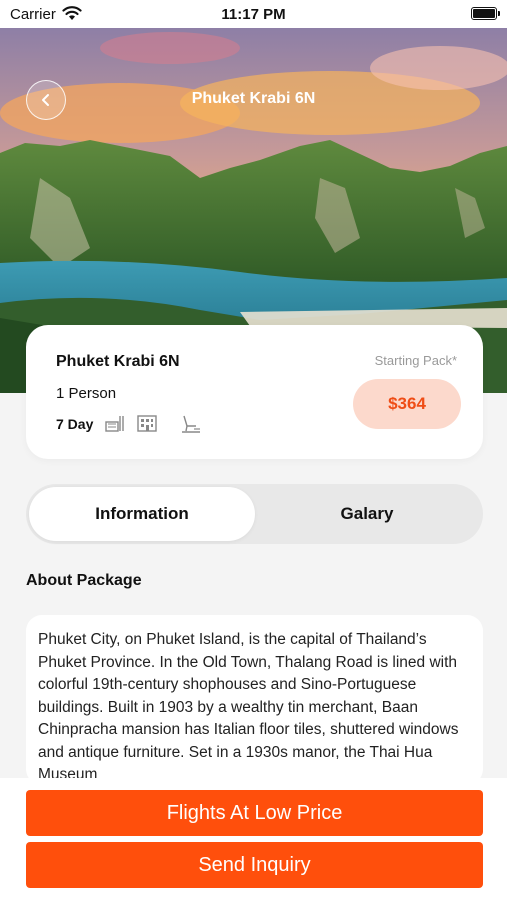 The width and height of the screenshot is (507, 900). I want to click on package-name: Phuket Krabi 6N, so click(118, 361).